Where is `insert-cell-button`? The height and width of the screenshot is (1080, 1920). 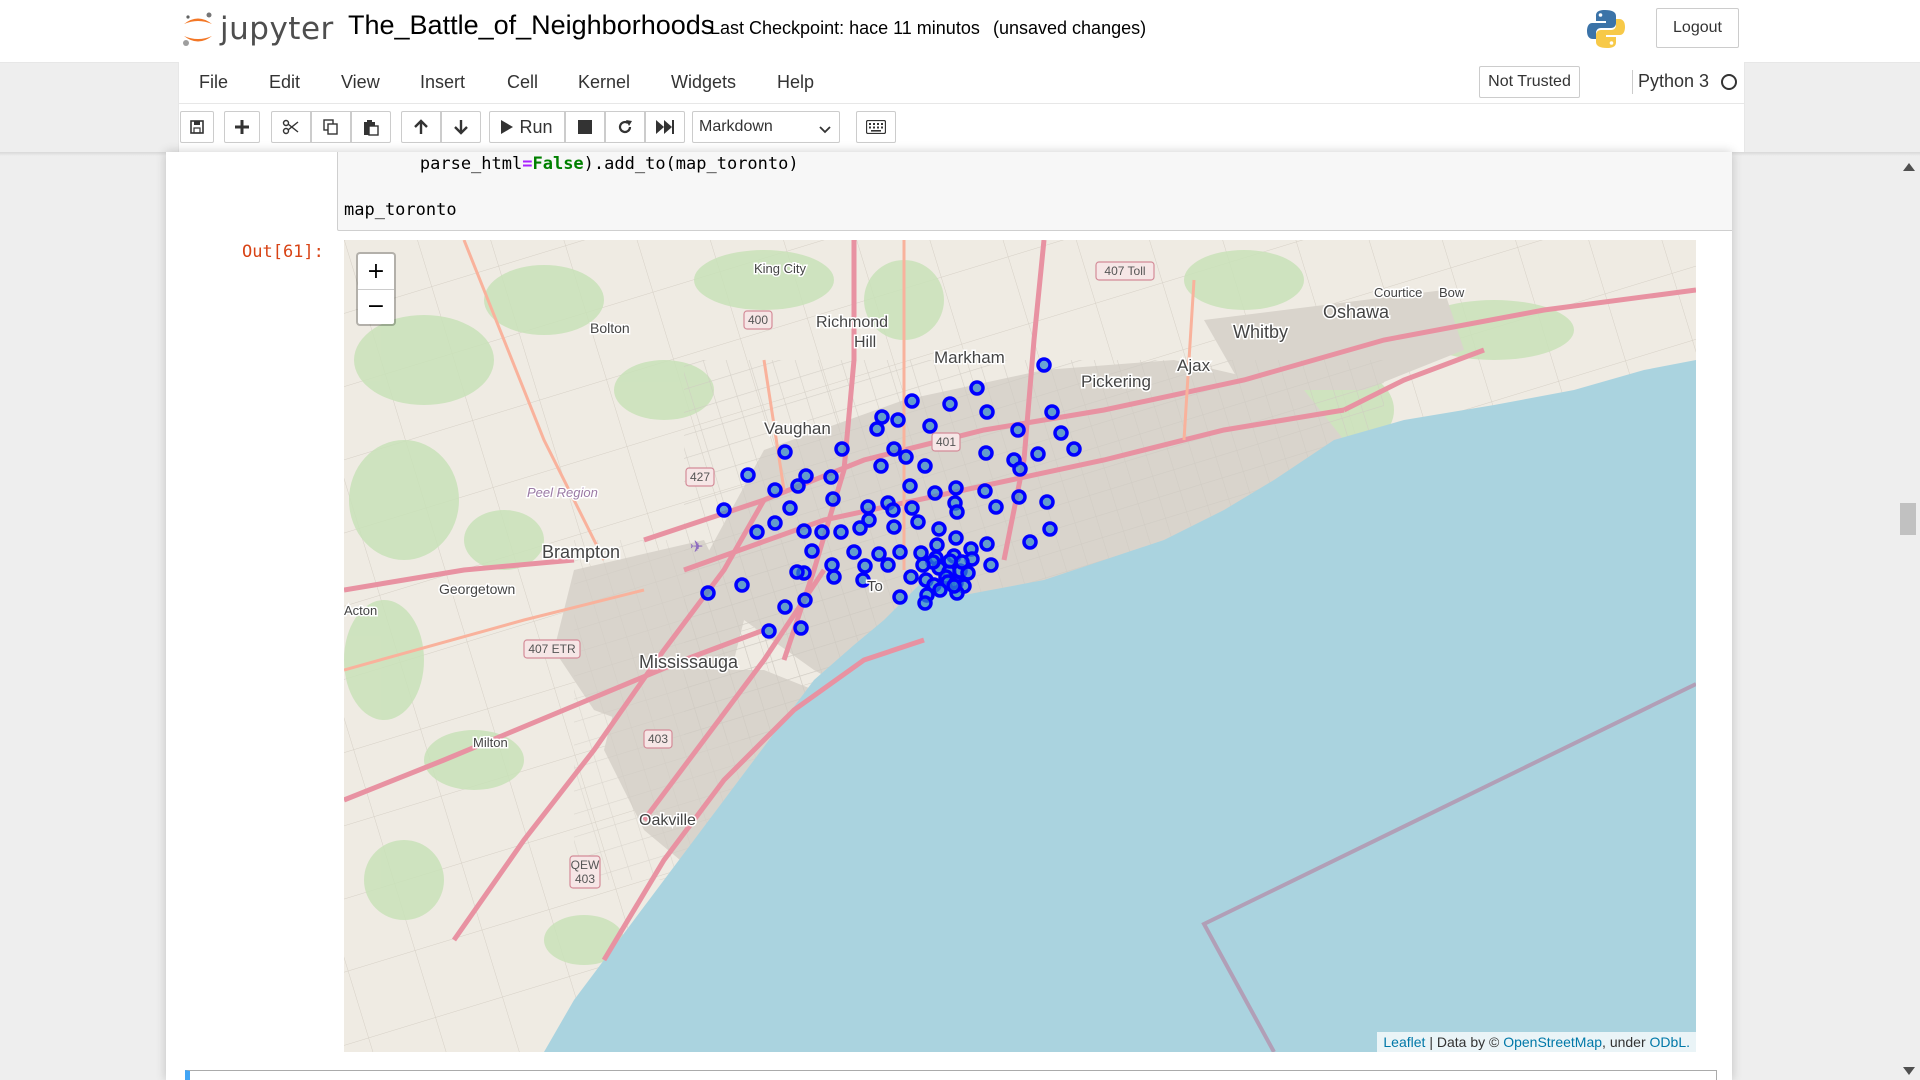
insert-cell-button is located at coordinates (242, 127).